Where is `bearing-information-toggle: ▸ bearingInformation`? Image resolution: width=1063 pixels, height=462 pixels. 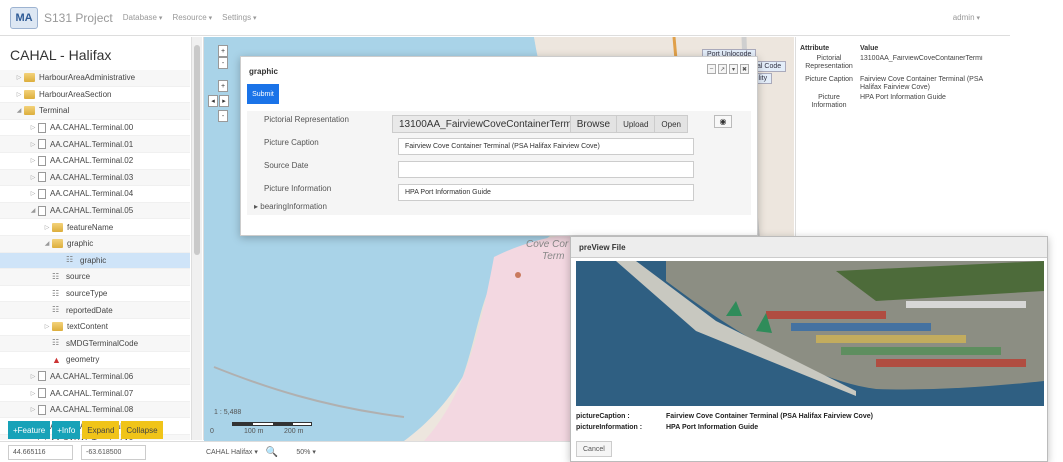
bearing-information-toggle: ▸ bearingInformation is located at coordinates (290, 206).